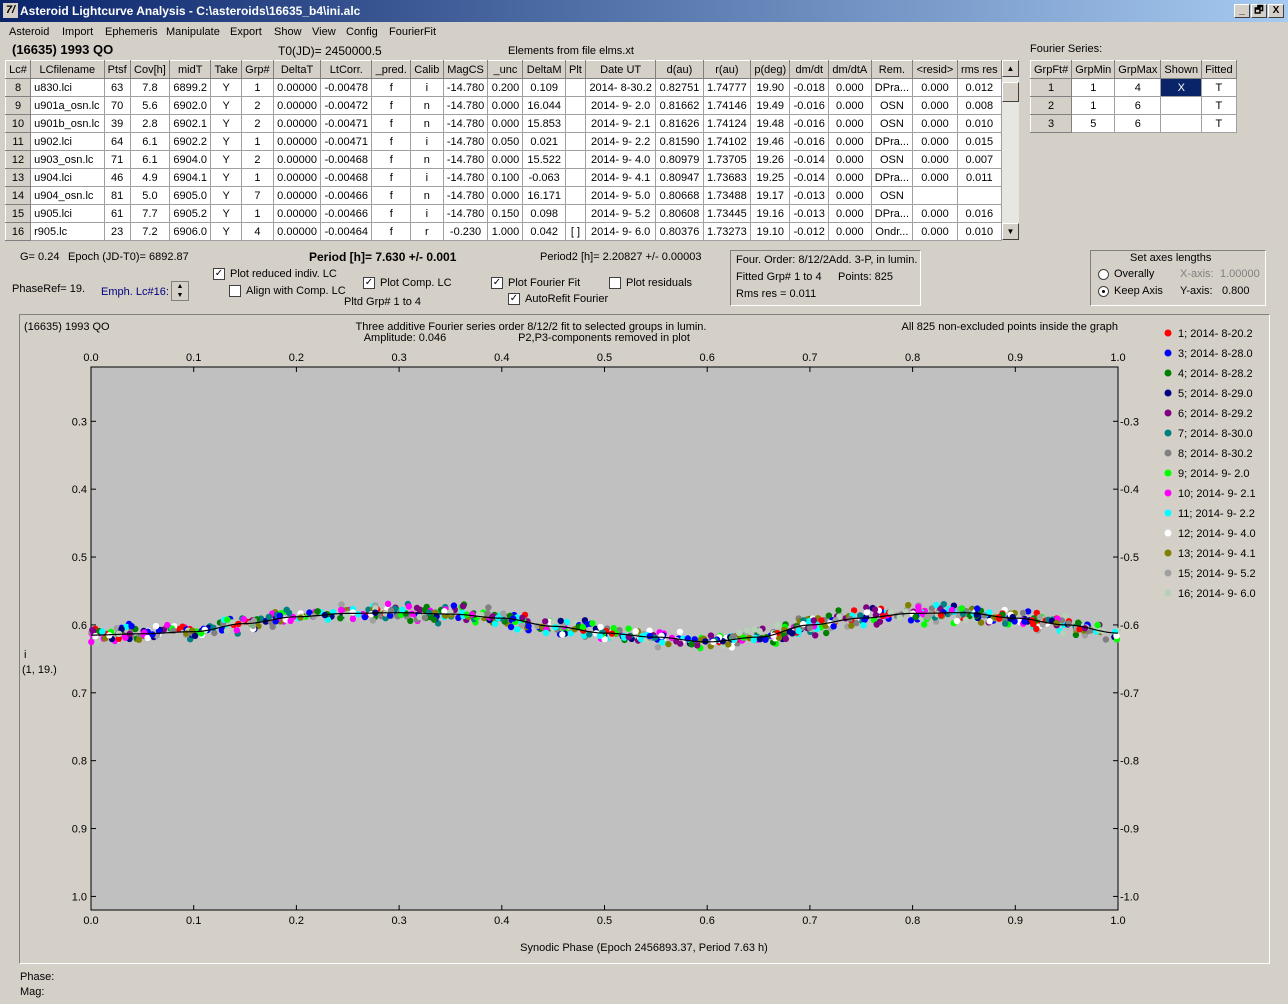 The image size is (1288, 1004). What do you see at coordinates (1133, 123) in the screenshot?
I see `fourier-table-row: 356 T` at bounding box center [1133, 123].